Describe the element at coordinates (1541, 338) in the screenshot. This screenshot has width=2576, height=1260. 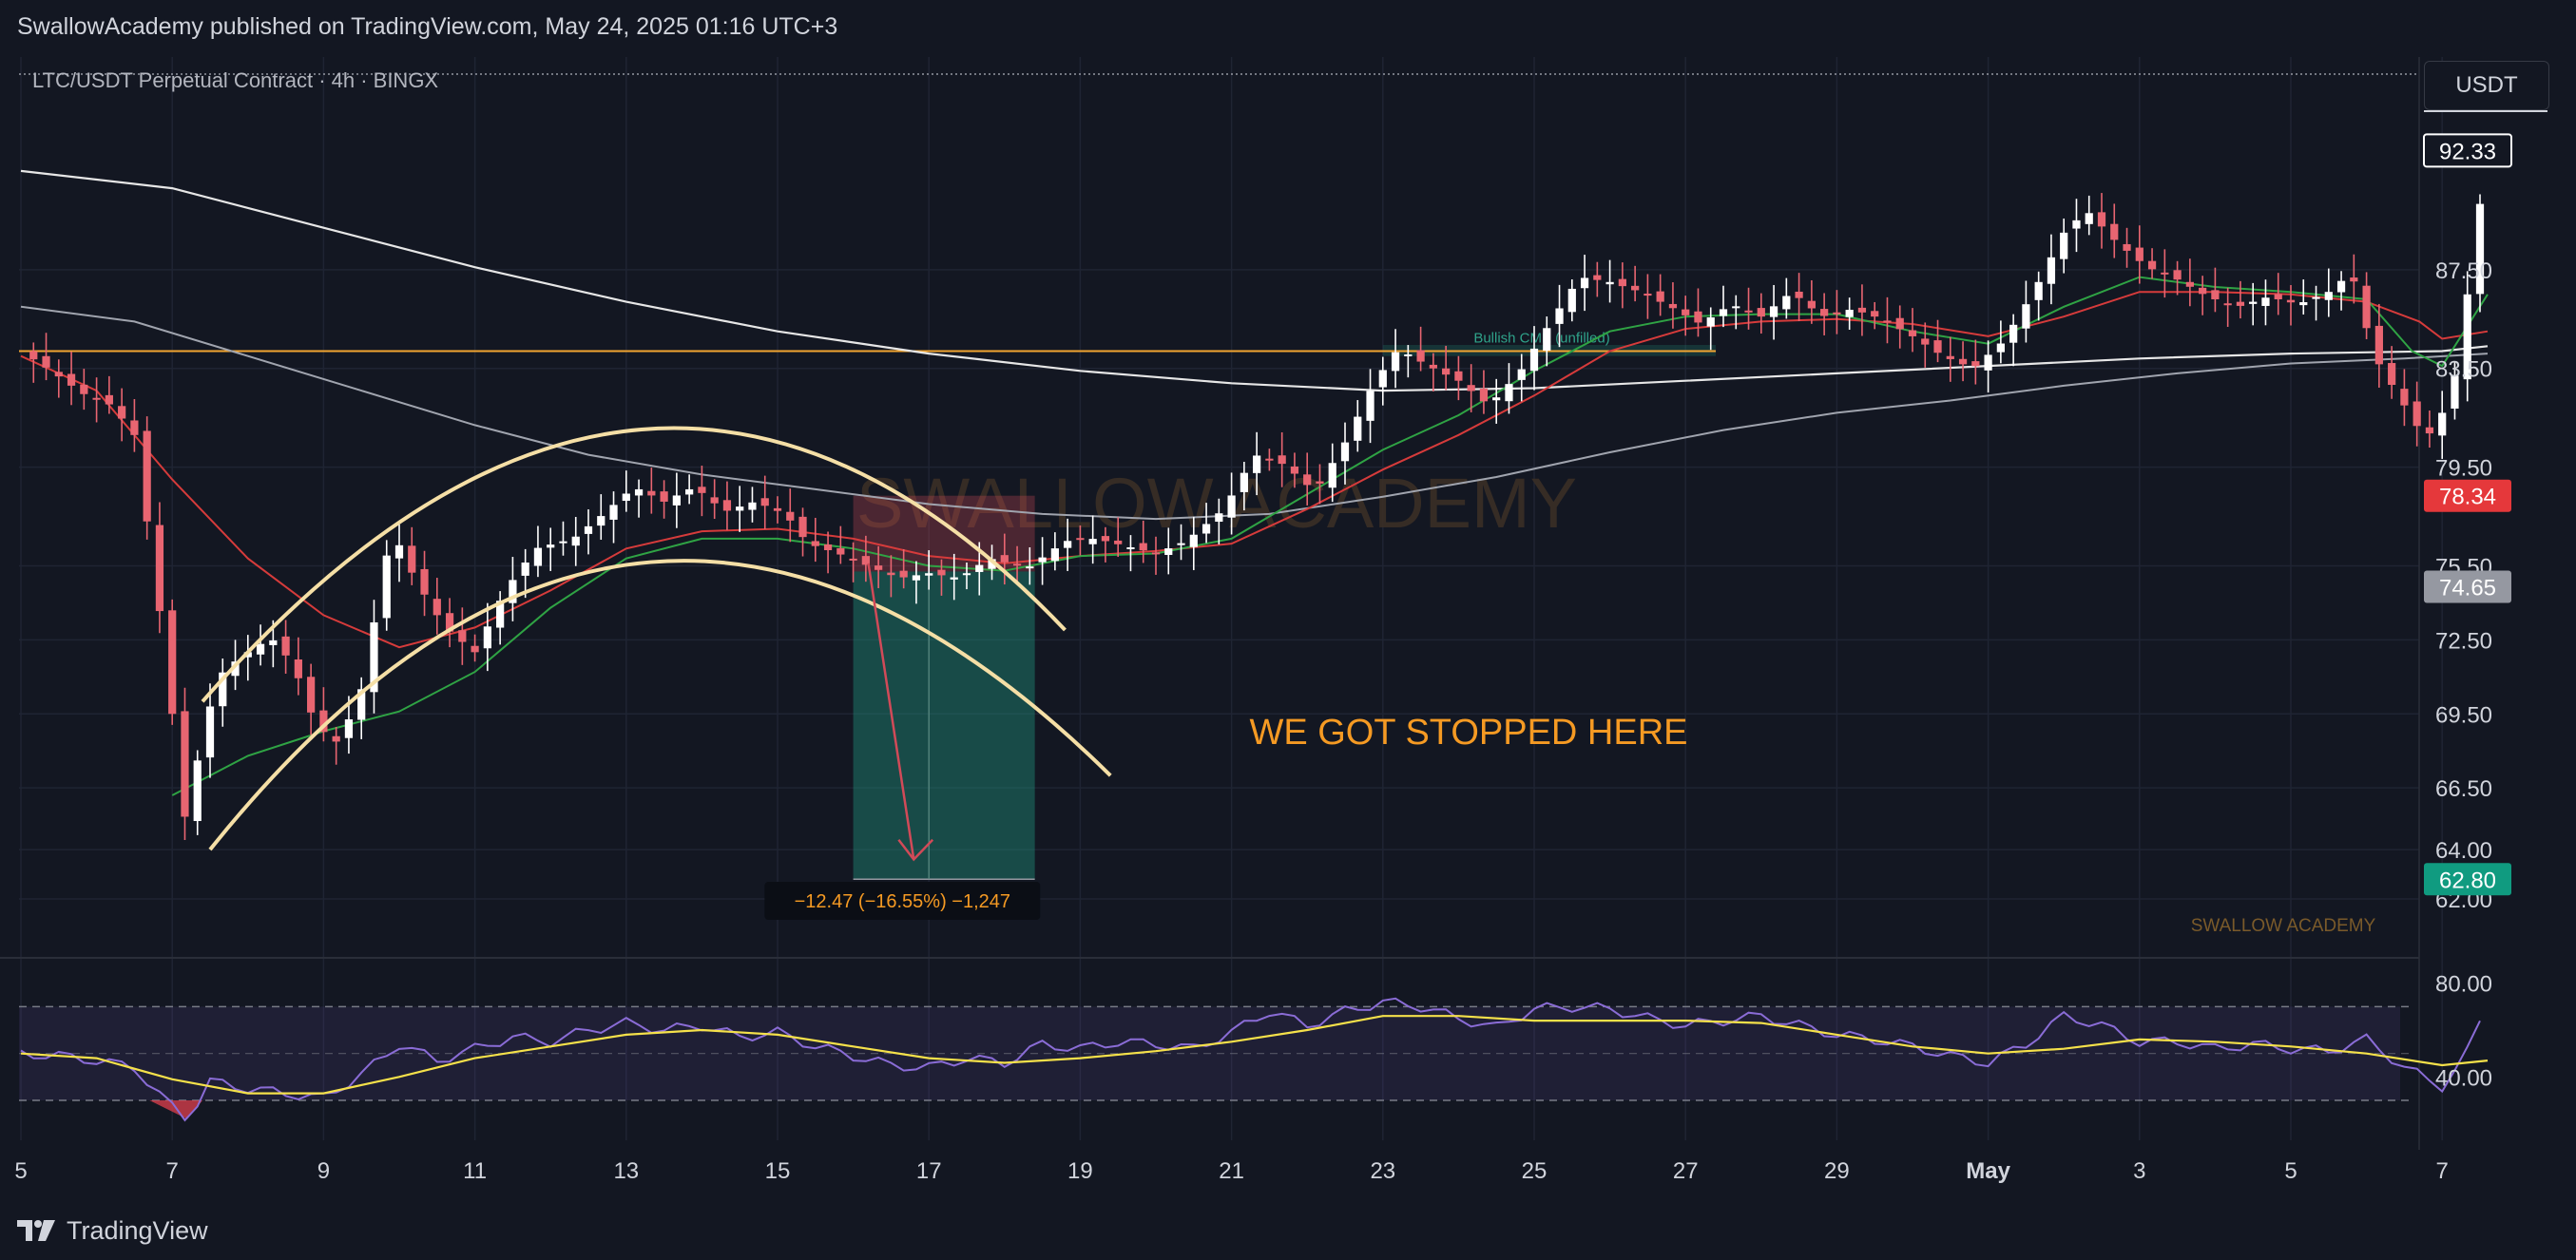
I see `cme-gap-label: Bullish CME (unfilled)` at that location.